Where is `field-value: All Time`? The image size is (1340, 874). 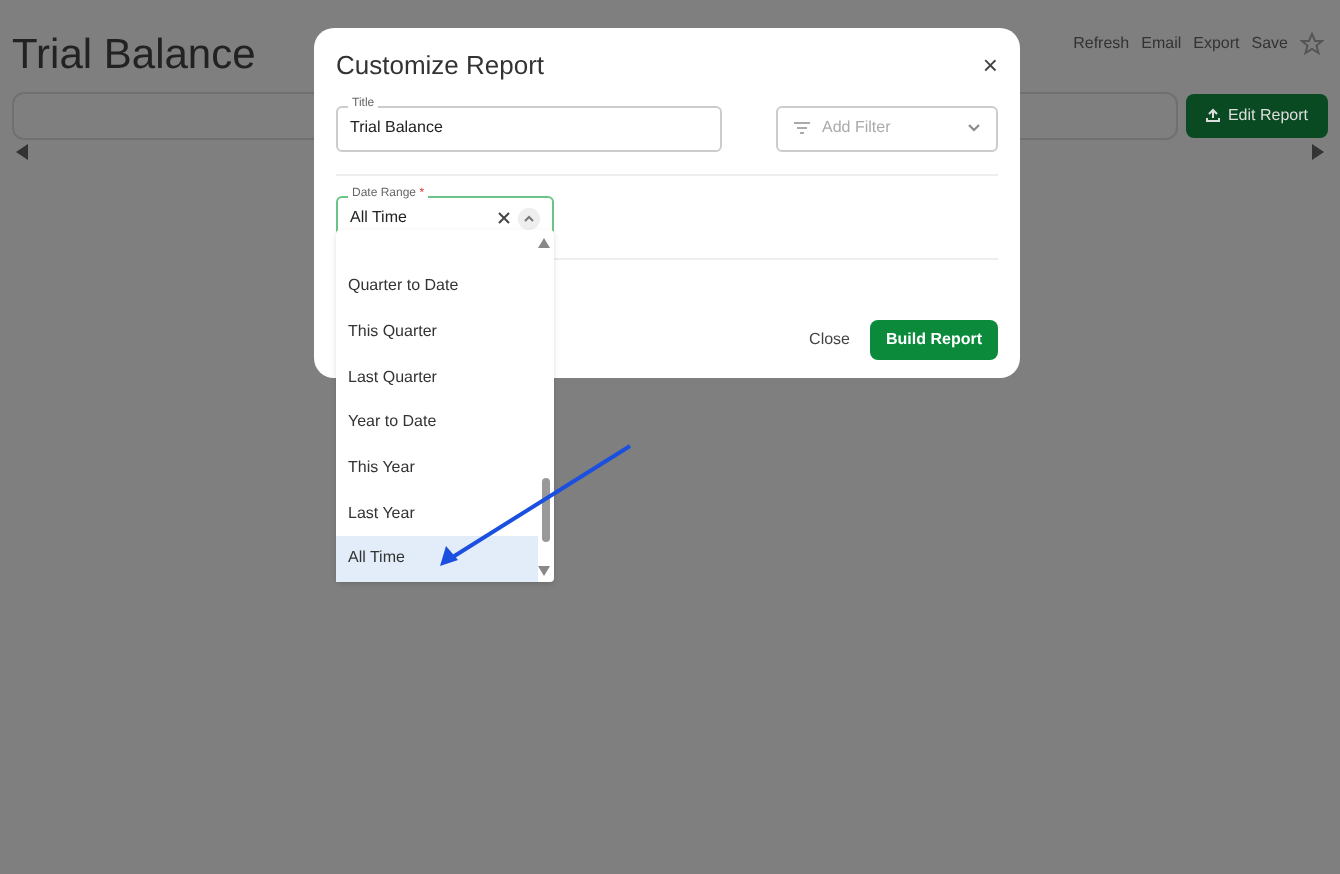
field-value: All Time is located at coordinates (379, 218).